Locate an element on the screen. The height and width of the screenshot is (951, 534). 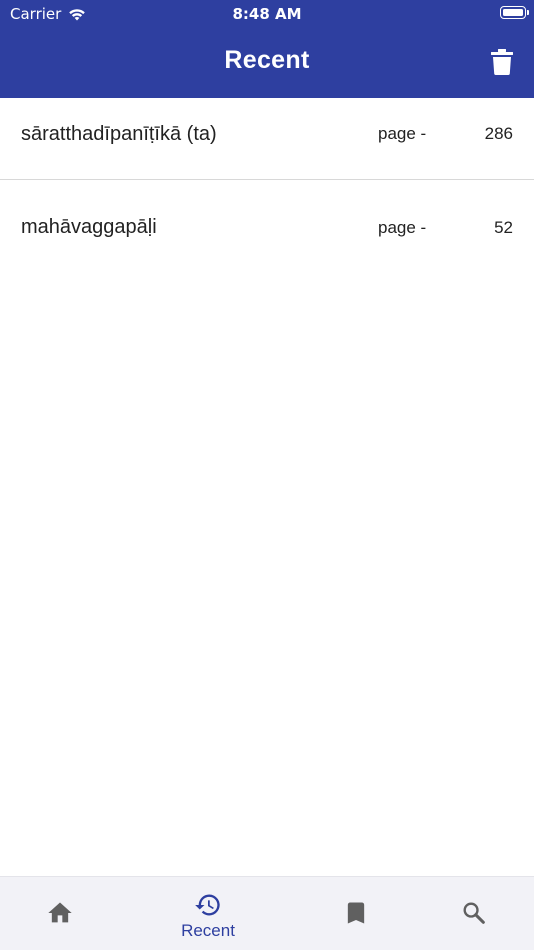
history-icon is located at coordinates (207, 905).